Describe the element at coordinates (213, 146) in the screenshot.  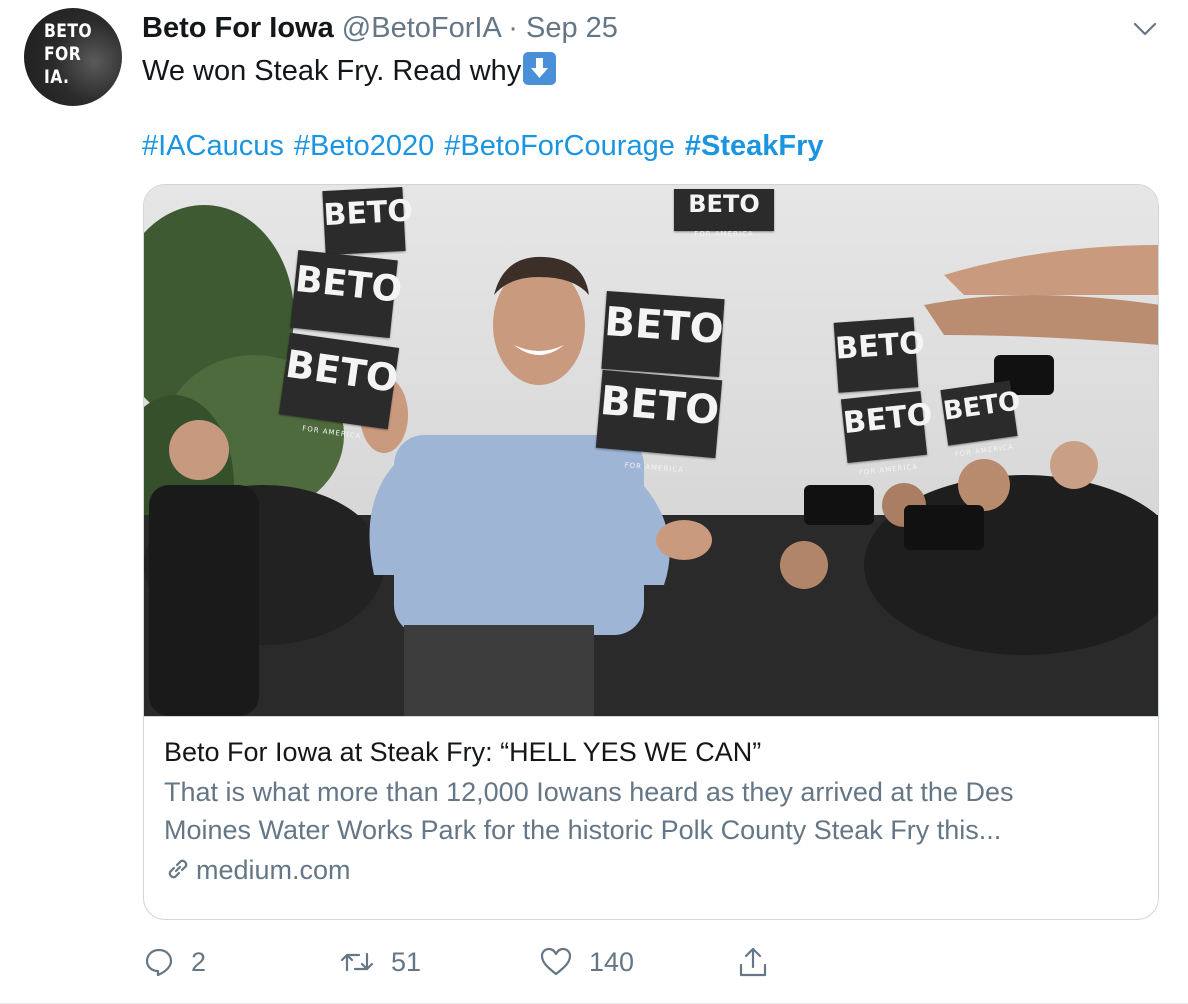
I see `hashtag-iacaucus: #IACaucus` at that location.